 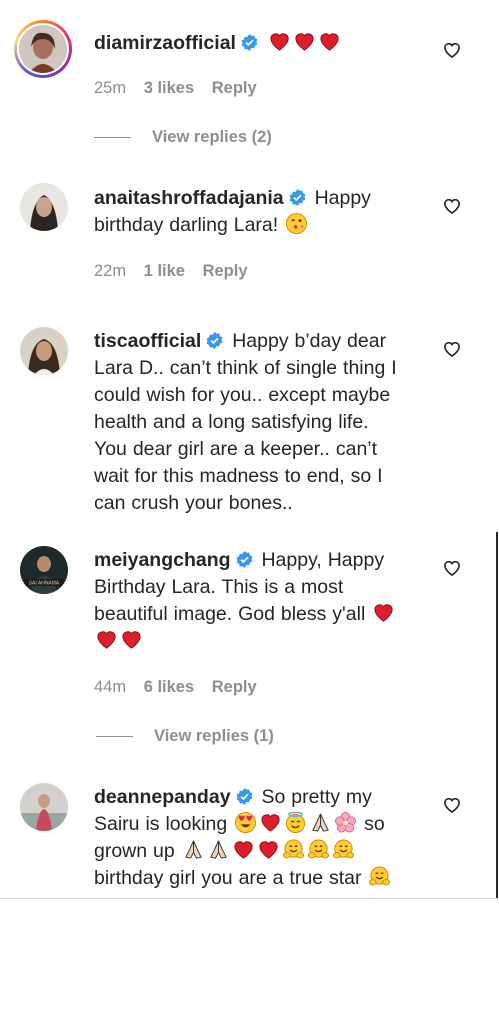 What do you see at coordinates (323, 560) in the screenshot?
I see `comment-body: Happy, Happy` at bounding box center [323, 560].